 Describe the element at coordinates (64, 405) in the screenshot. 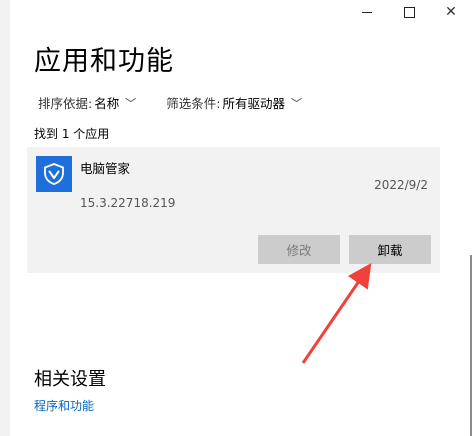

I see `programs-features-link: 程序和功能` at that location.